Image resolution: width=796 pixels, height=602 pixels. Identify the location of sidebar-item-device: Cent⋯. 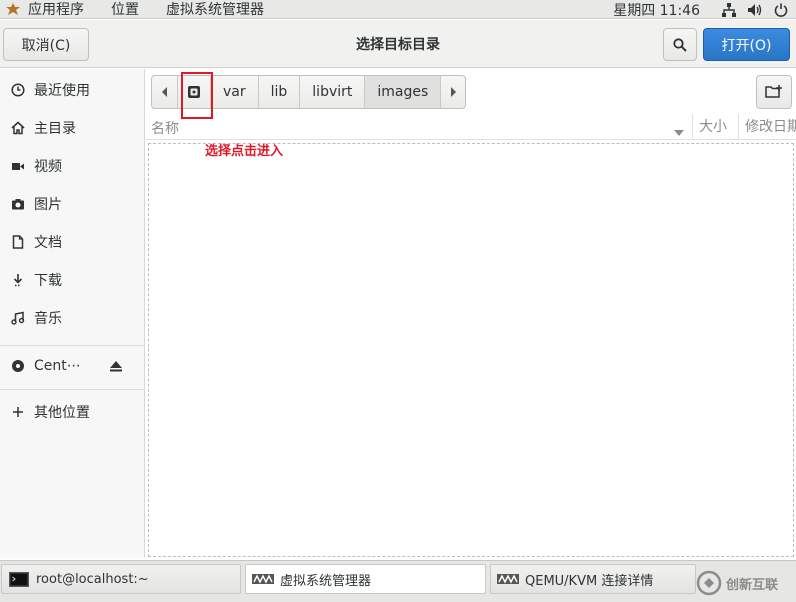
(72, 366).